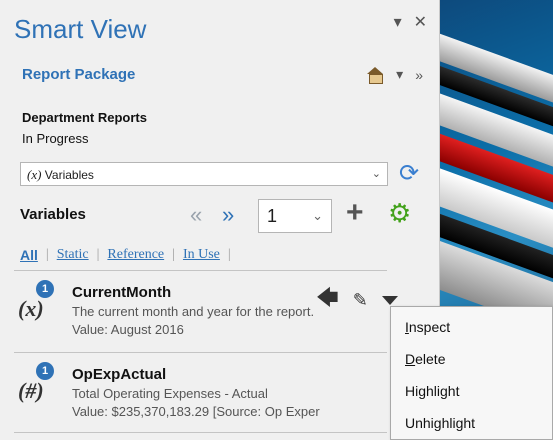 The image size is (553, 440). I want to click on menu-item-label: Highlight, so click(432, 391).